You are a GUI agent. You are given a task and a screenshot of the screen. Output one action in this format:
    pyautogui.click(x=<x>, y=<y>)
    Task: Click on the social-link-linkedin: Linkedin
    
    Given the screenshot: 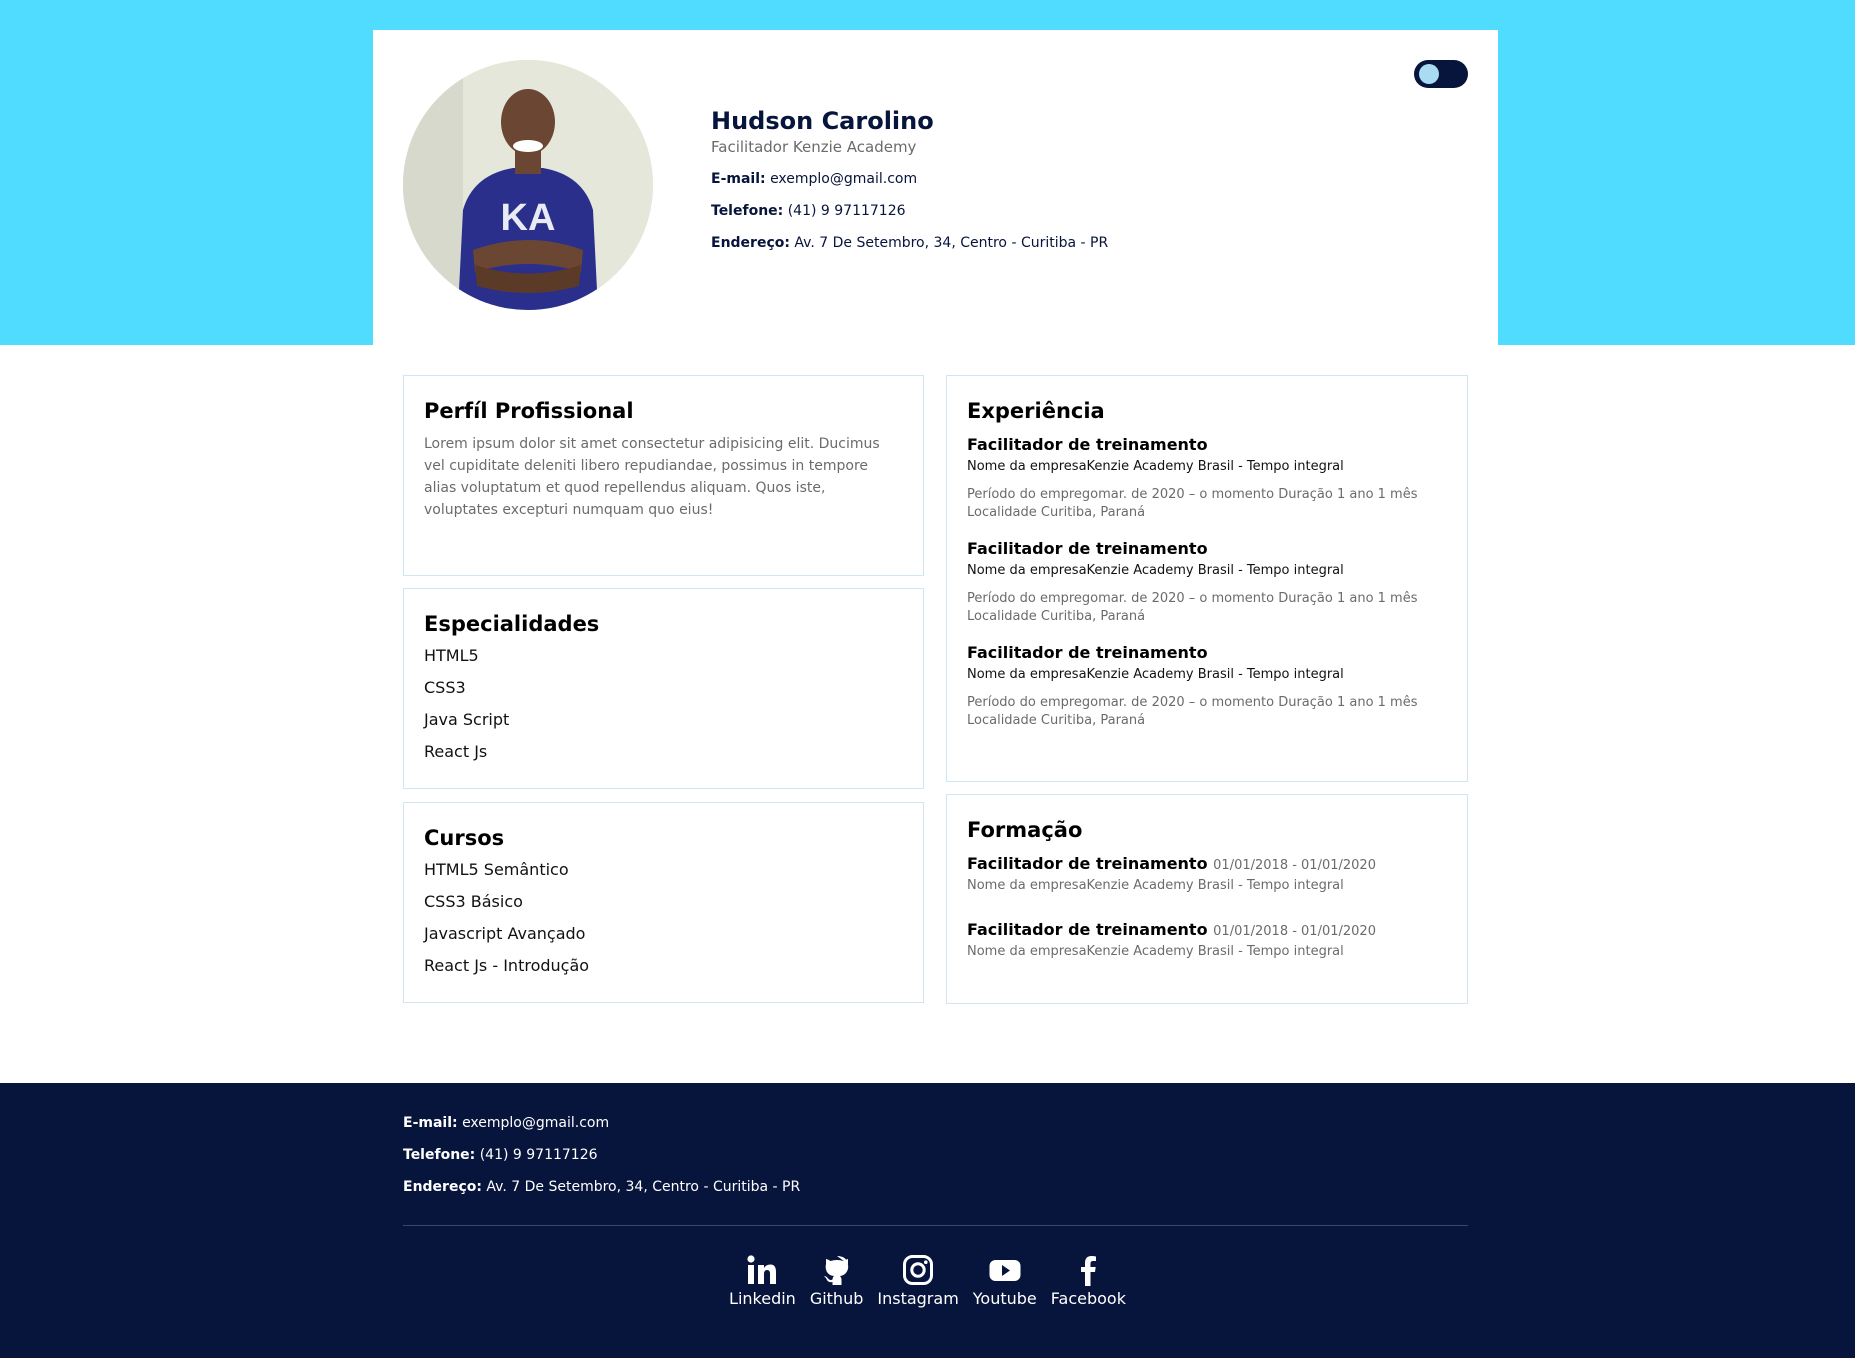 What is the action you would take?
    pyautogui.click(x=762, y=1281)
    